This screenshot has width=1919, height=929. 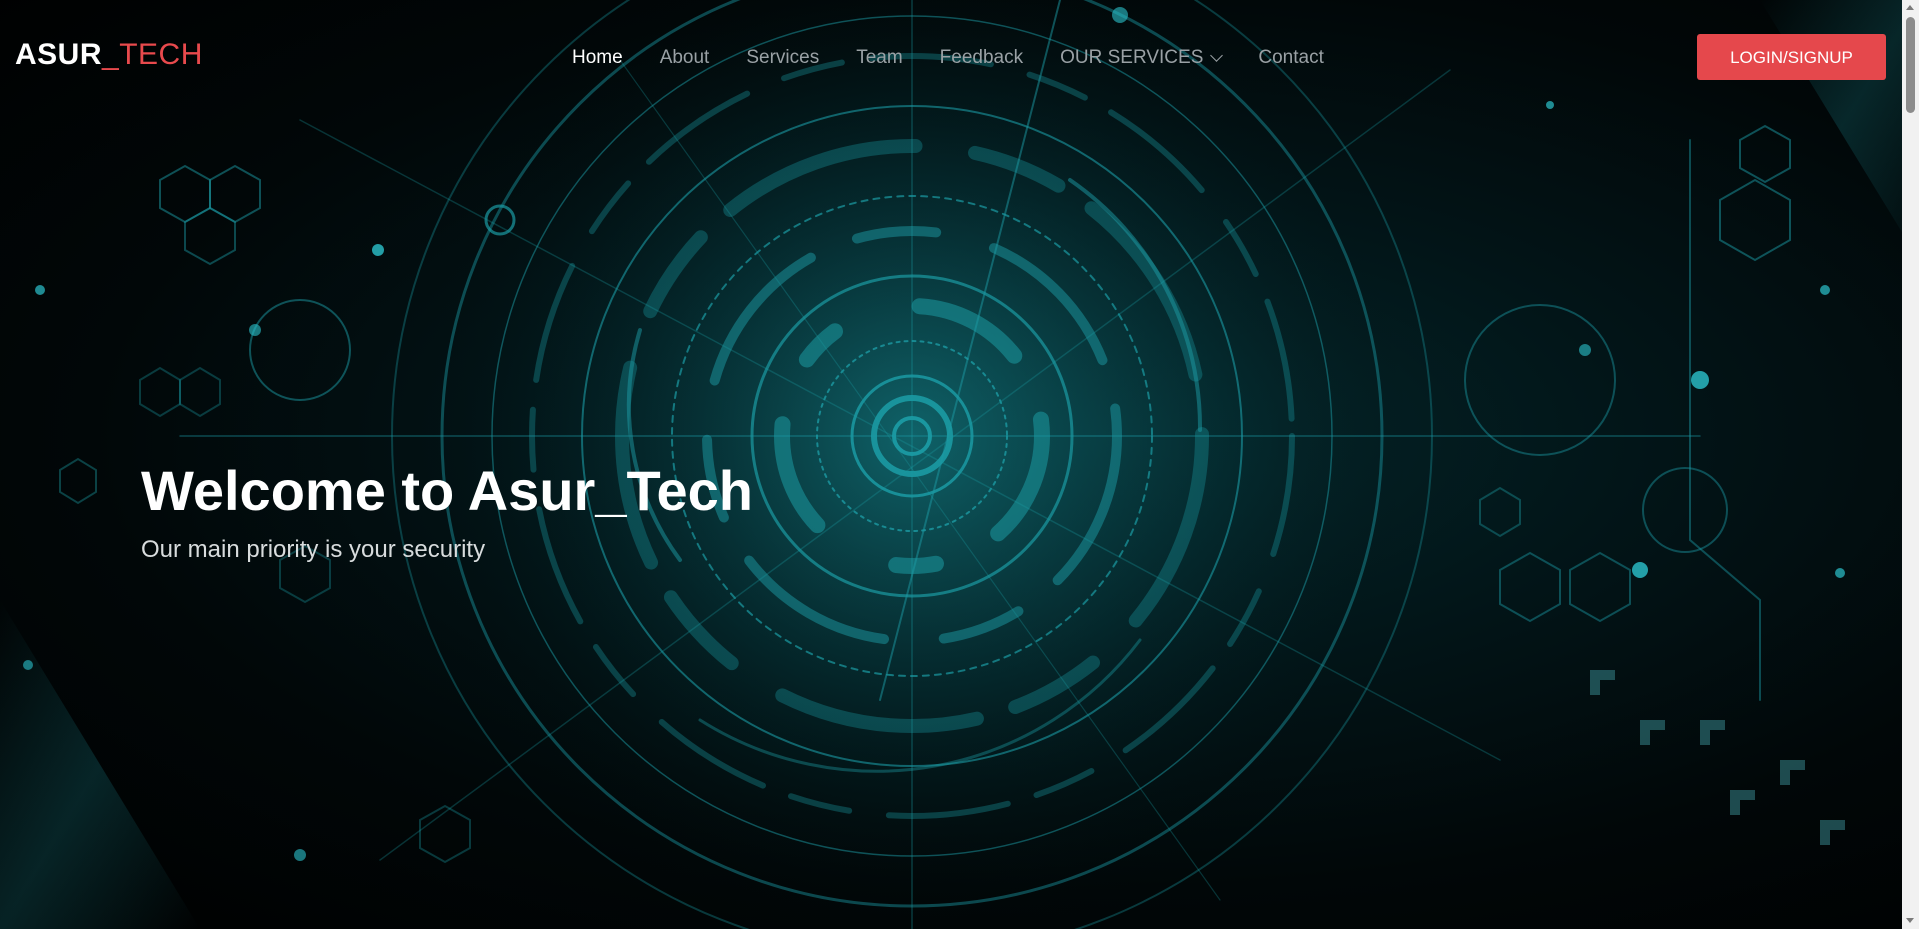 I want to click on nav-item-our-services-label: OUR SERVICES, so click(x=1132, y=57).